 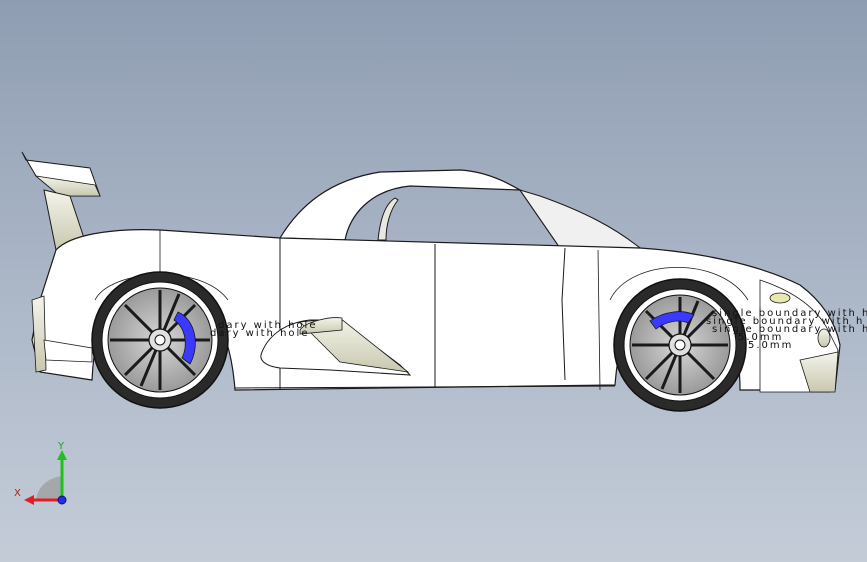 What do you see at coordinates (770, 345) in the screenshot?
I see `annotation-front-5: 5.0mm` at bounding box center [770, 345].